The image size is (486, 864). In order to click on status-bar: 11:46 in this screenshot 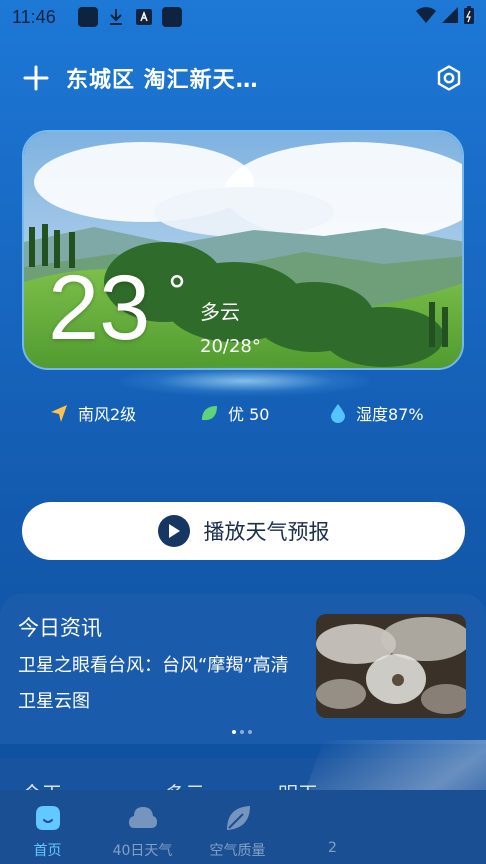, I will do `click(243, 17)`.